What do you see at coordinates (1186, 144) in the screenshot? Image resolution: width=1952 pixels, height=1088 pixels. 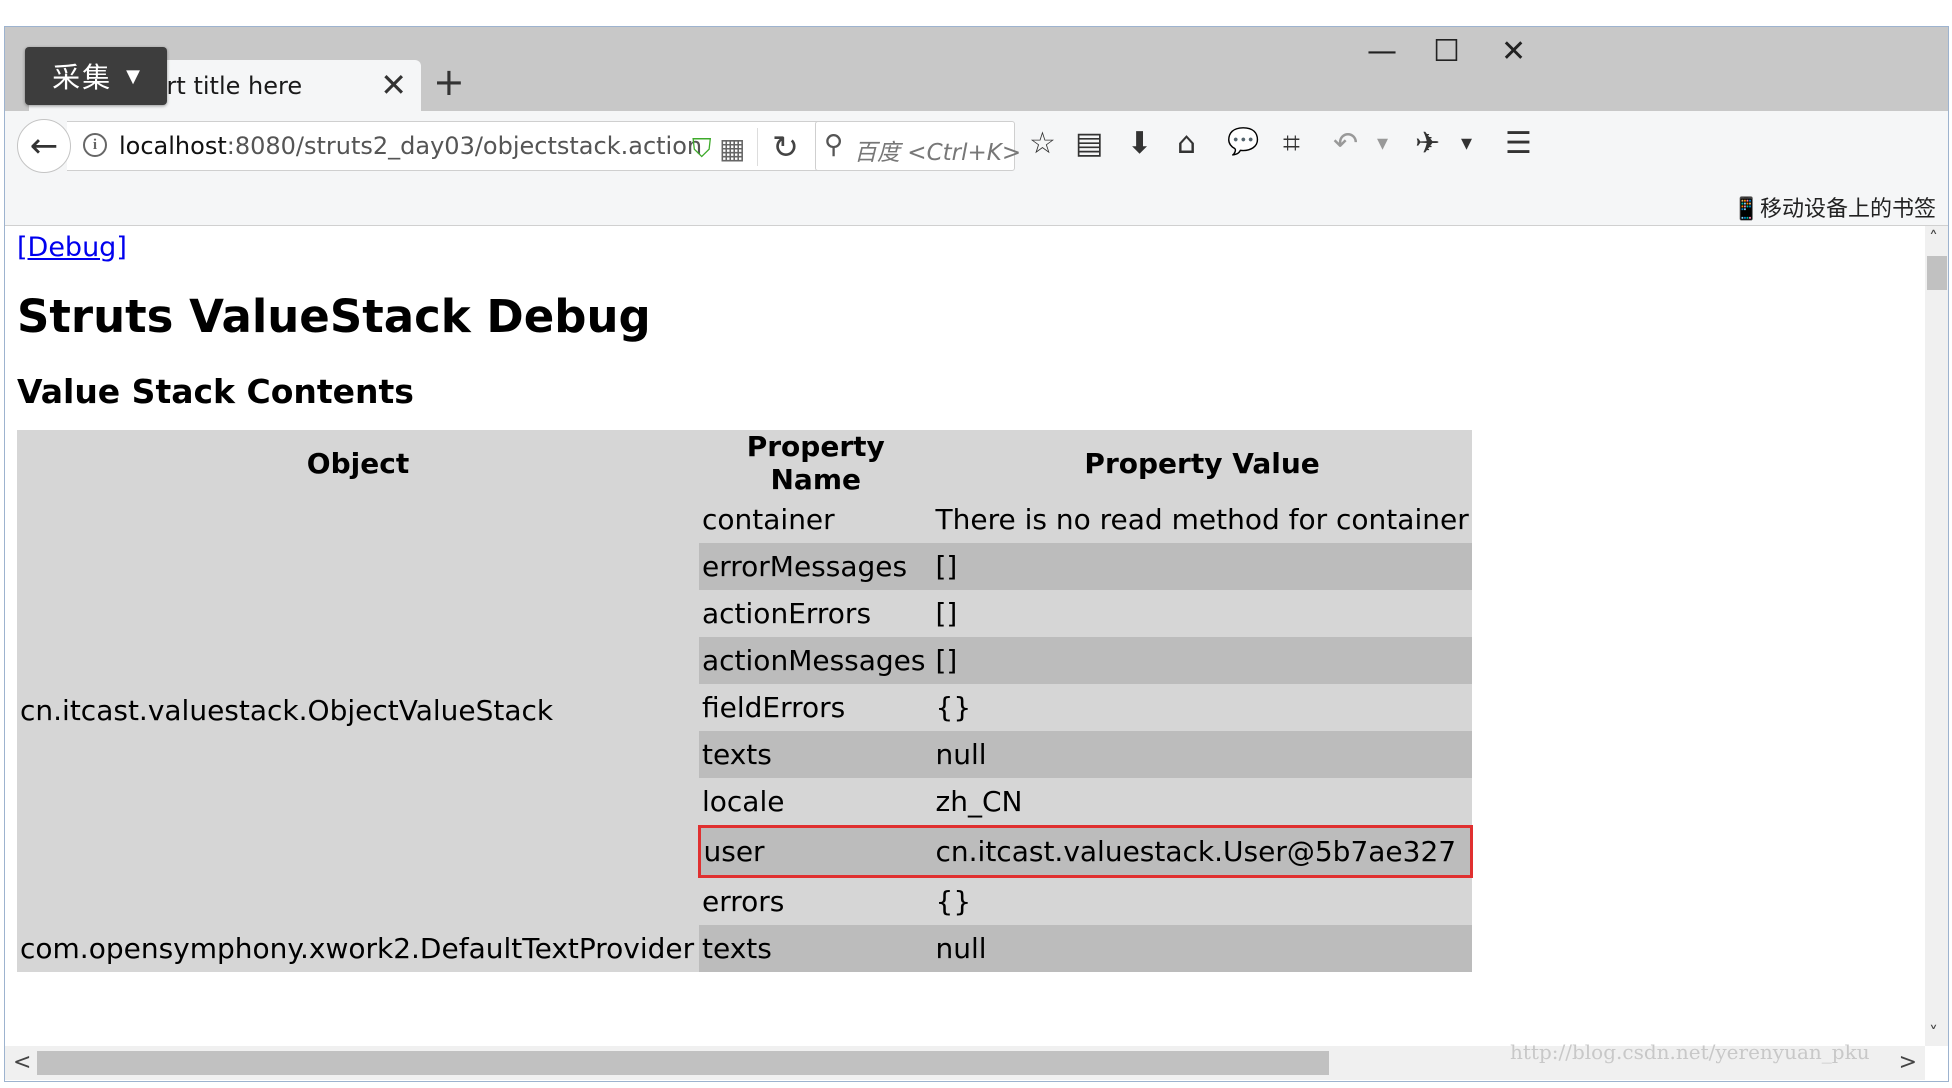 I see `home-icon: ⌂` at bounding box center [1186, 144].